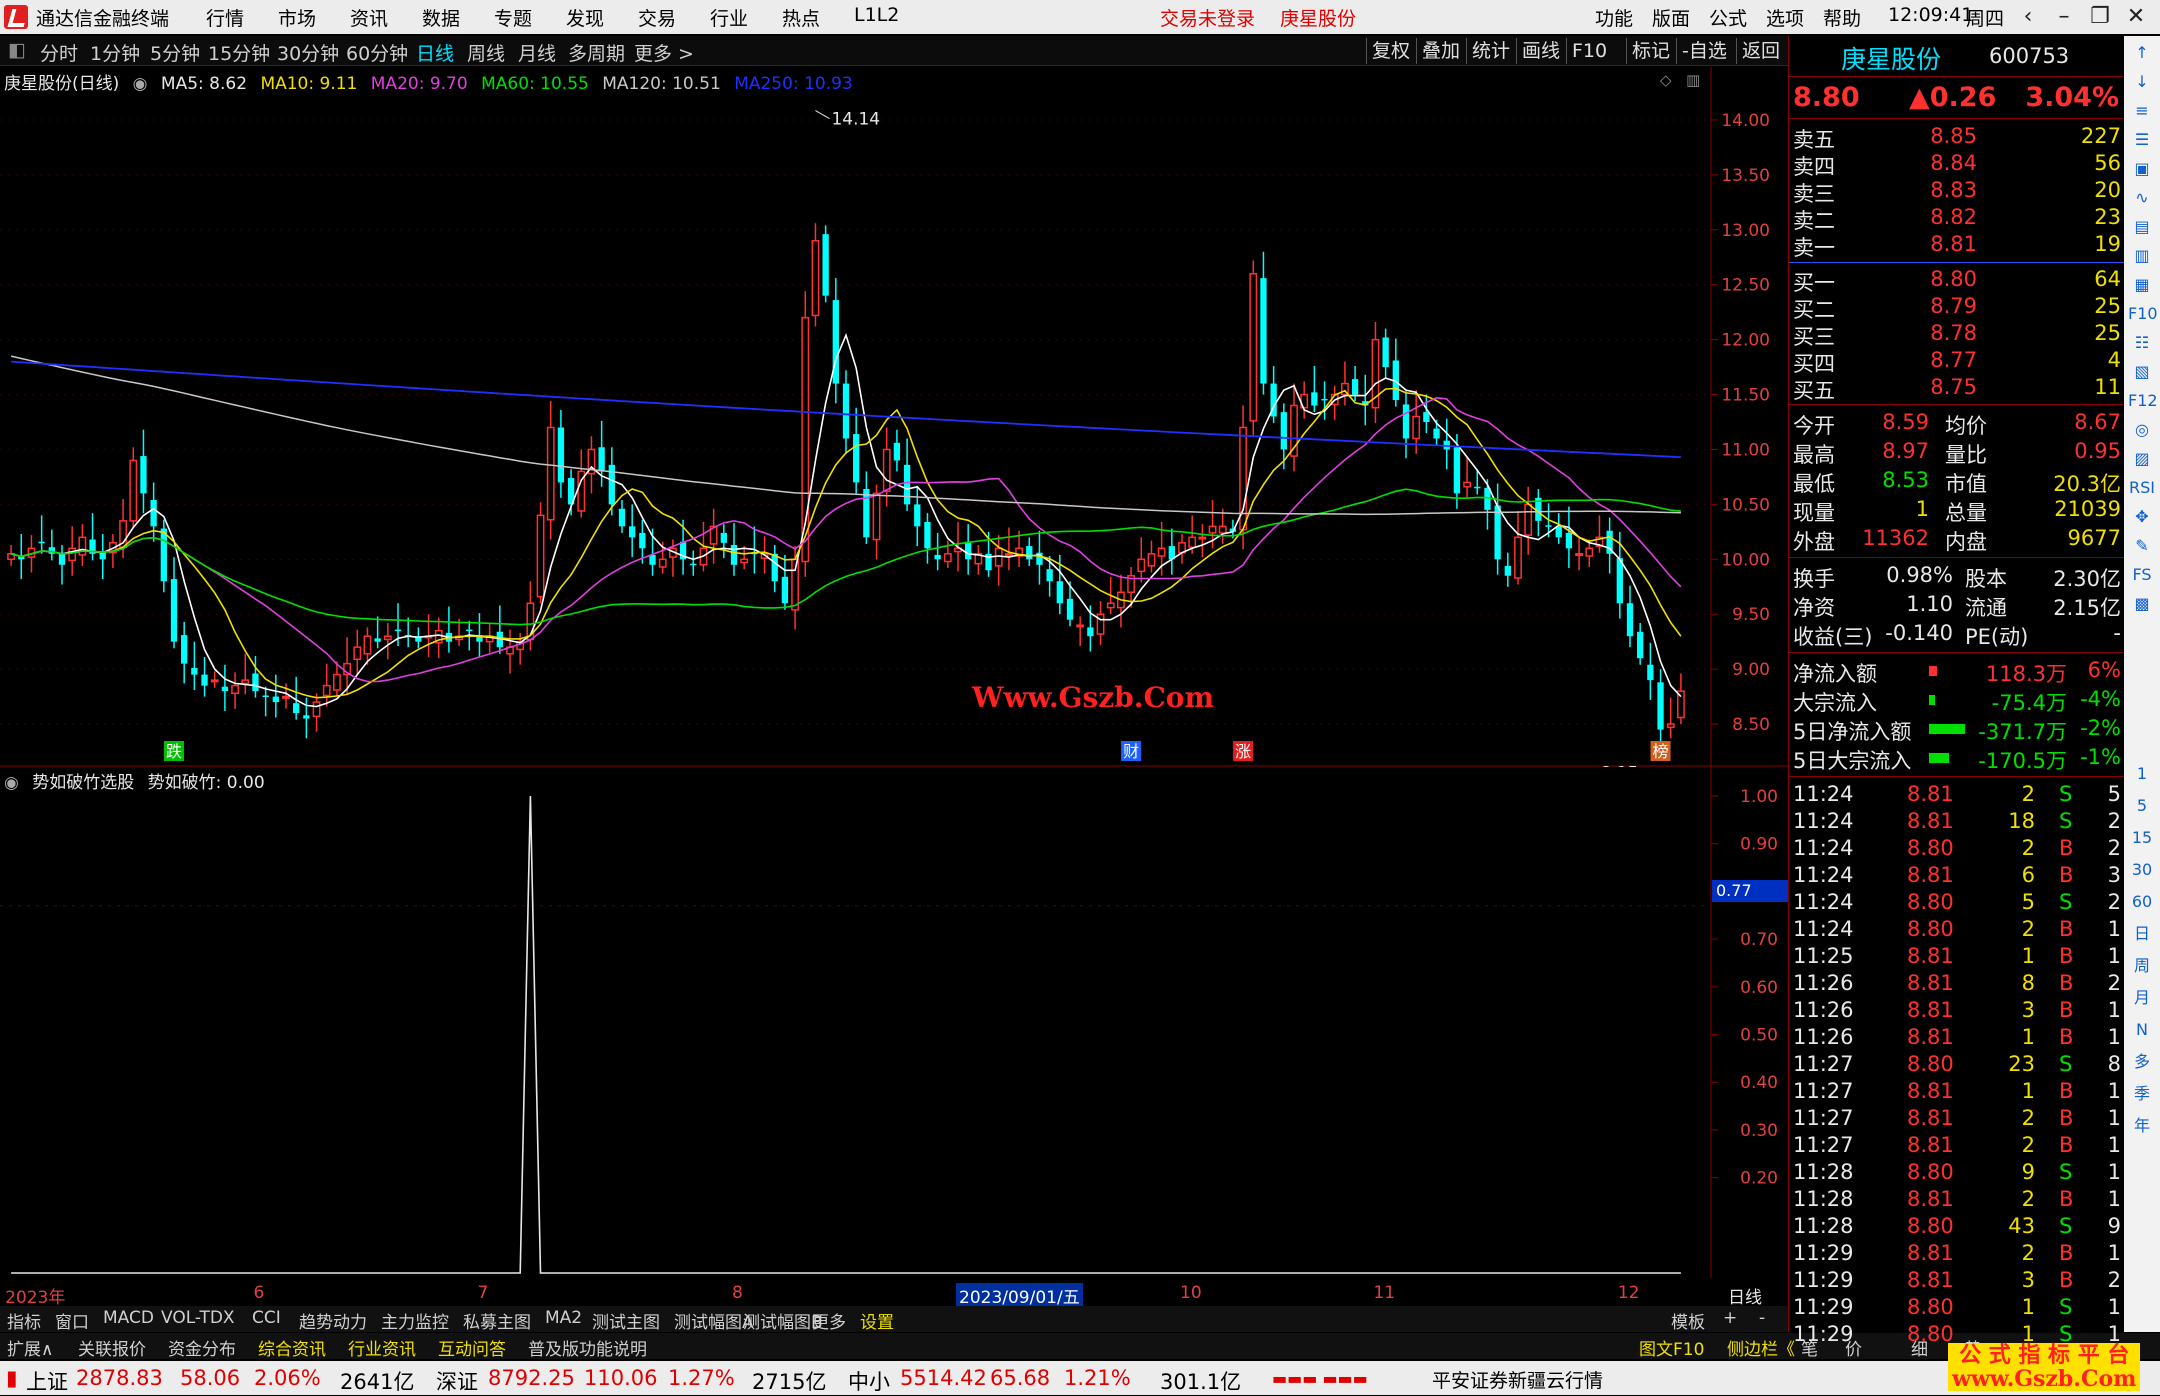  I want to click on menu-item-trade: 交易, so click(657, 17).